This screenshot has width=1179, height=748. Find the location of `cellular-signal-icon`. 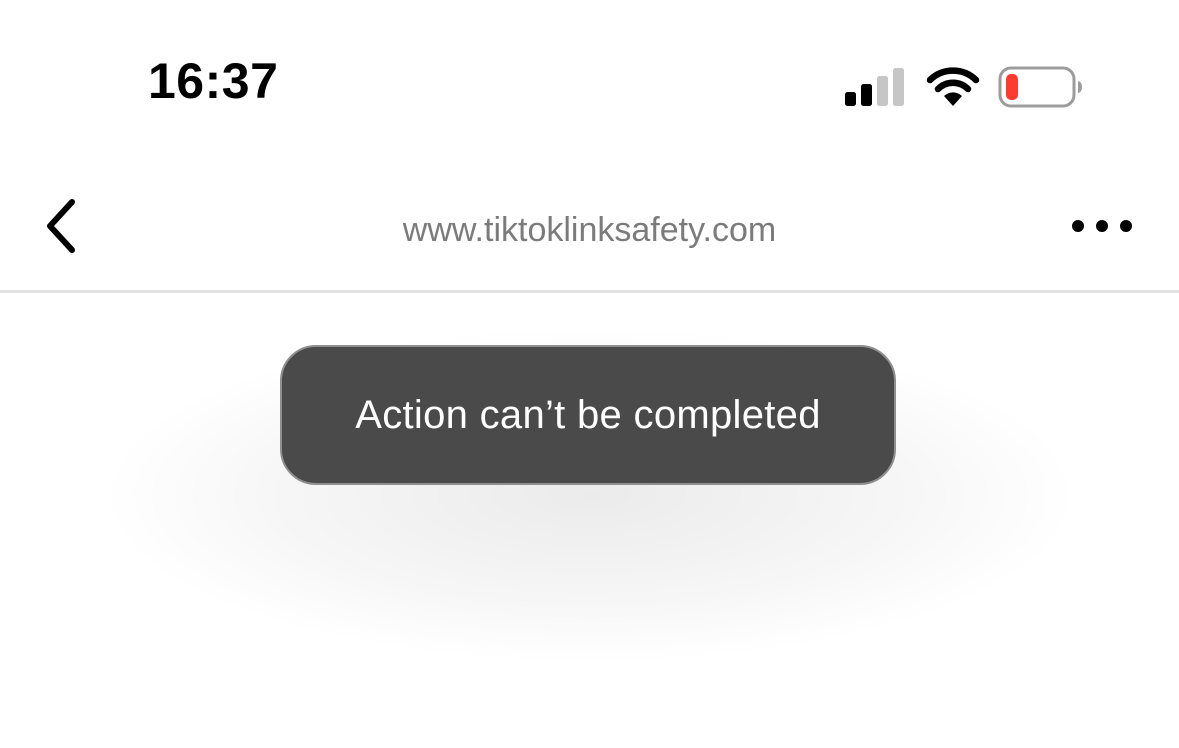

cellular-signal-icon is located at coordinates (874, 87).